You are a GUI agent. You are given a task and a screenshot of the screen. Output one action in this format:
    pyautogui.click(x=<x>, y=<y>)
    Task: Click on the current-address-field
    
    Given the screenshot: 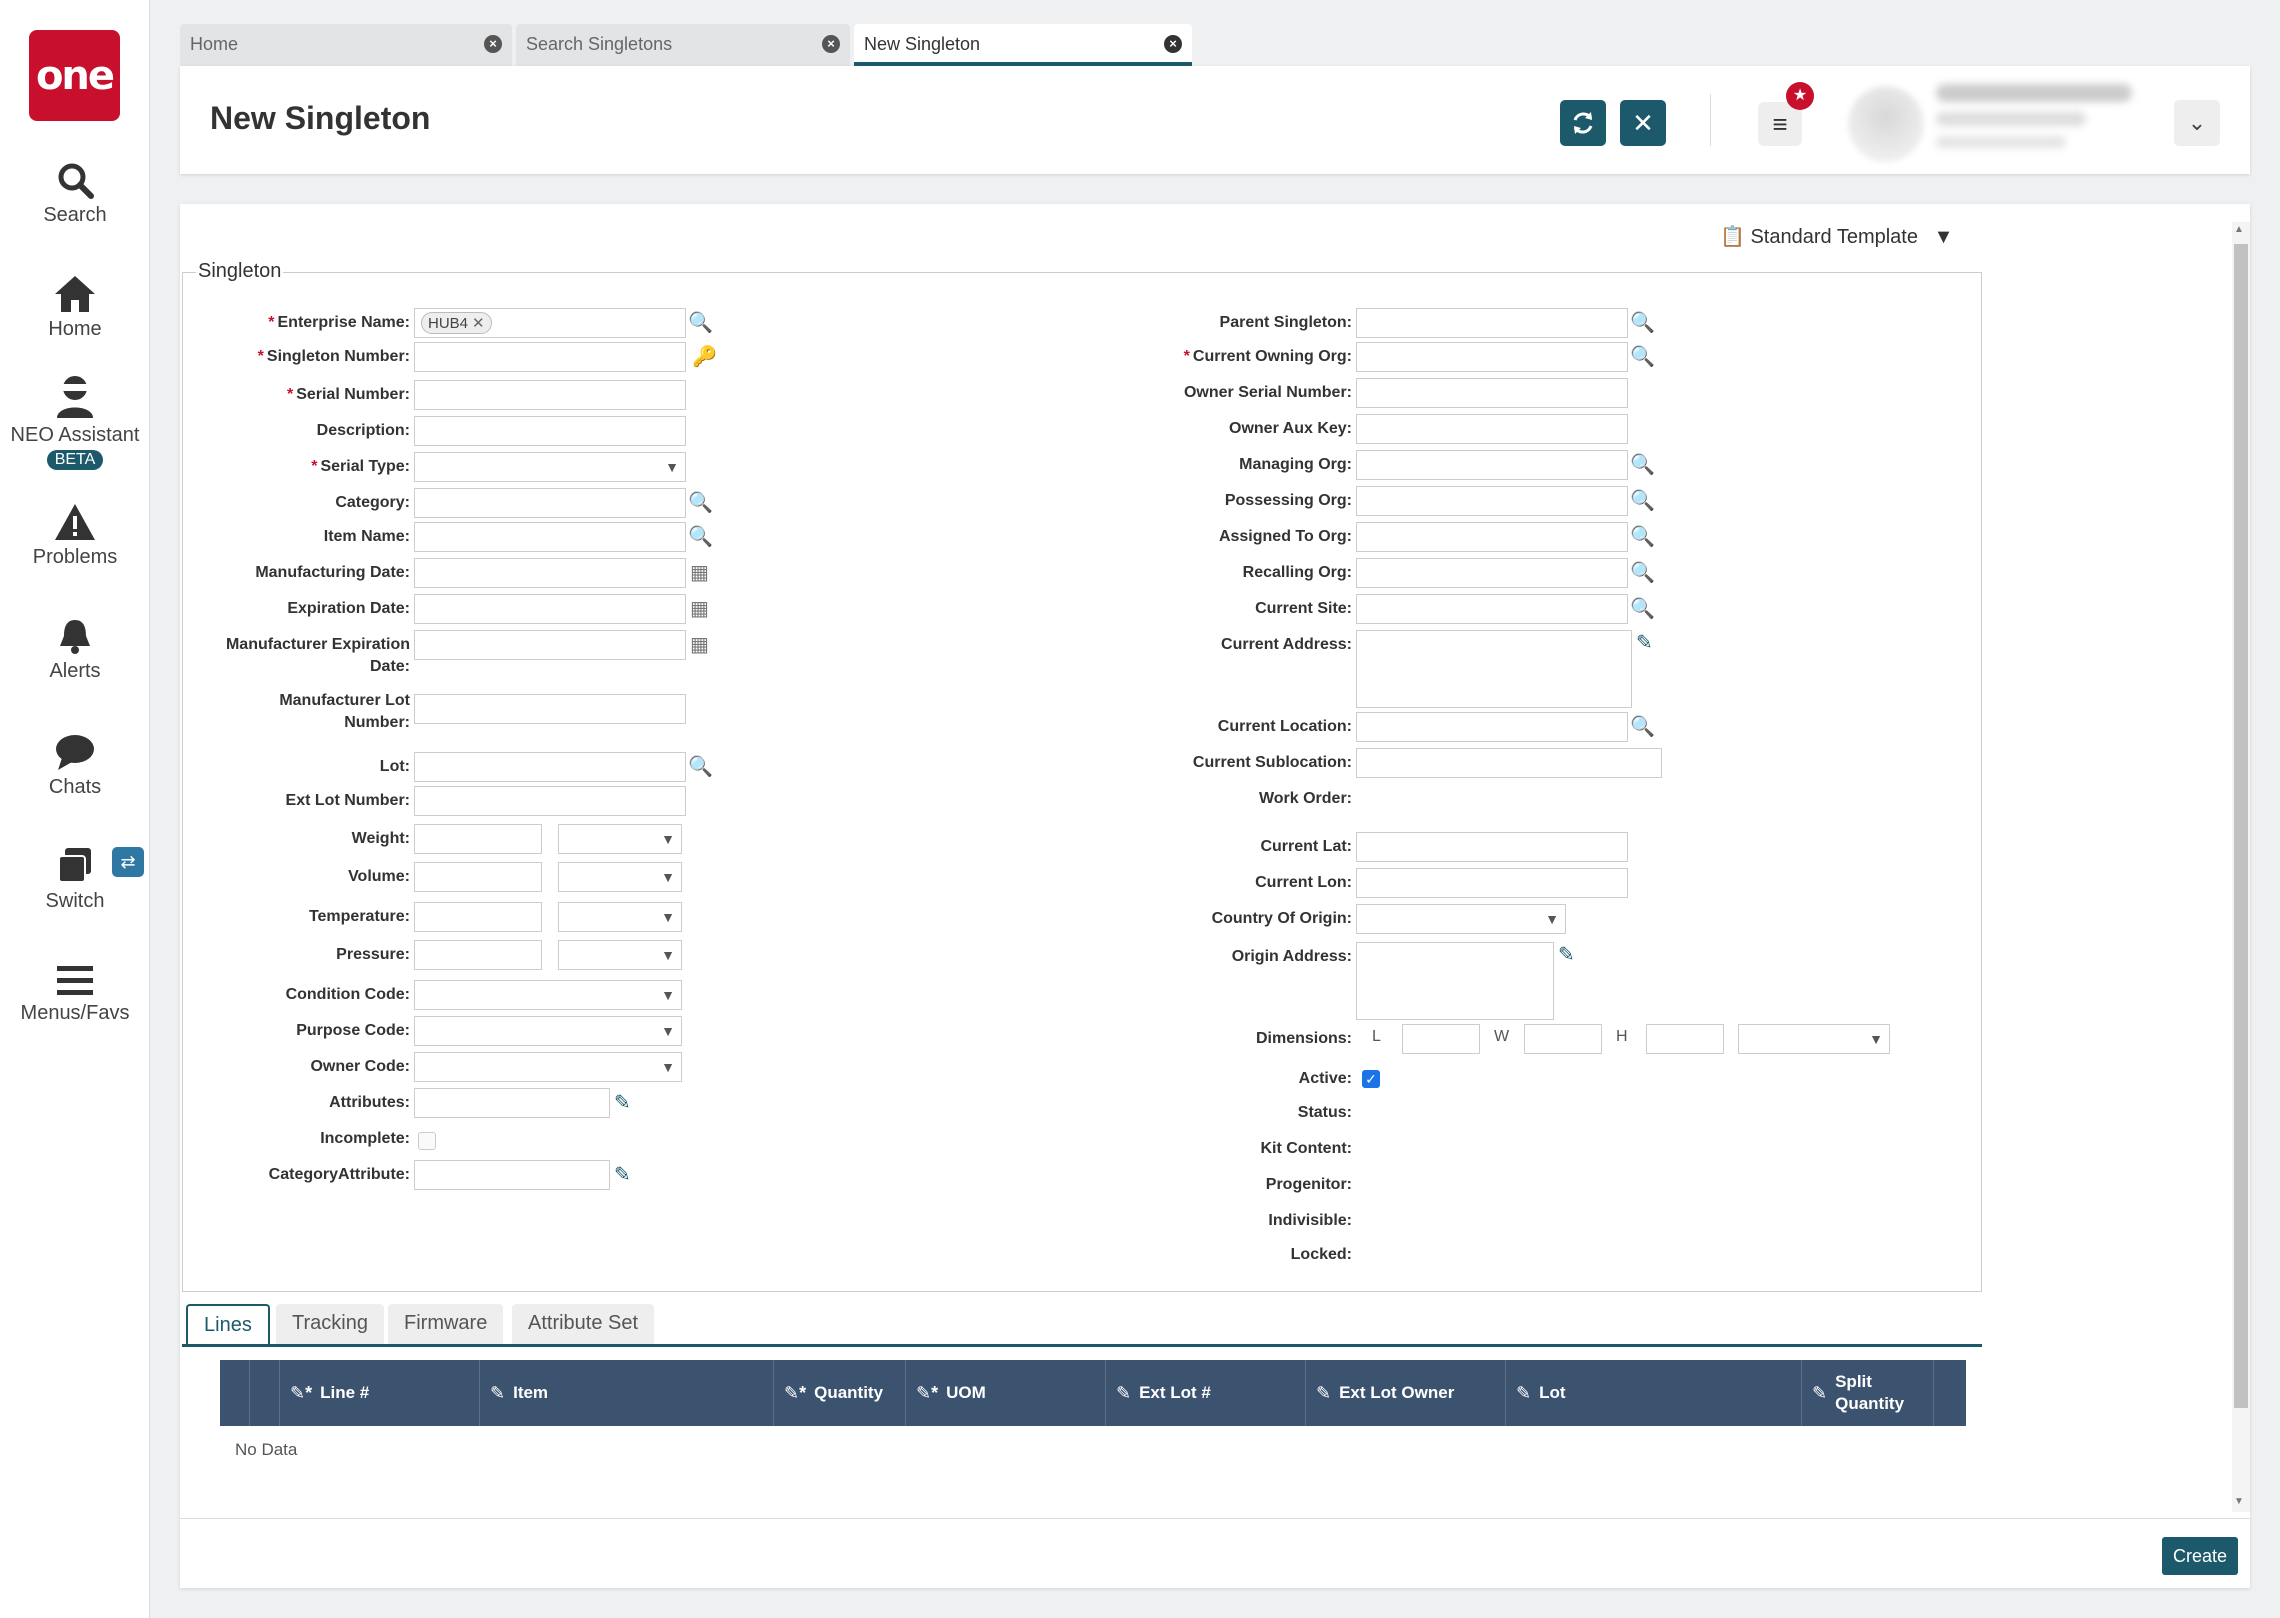 What is the action you would take?
    pyautogui.click(x=1494, y=669)
    